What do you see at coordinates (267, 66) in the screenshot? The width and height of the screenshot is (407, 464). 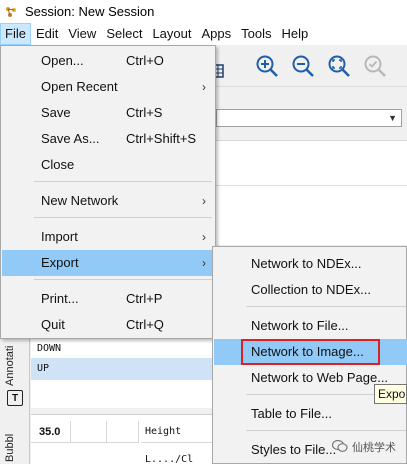 I see `zoom-in-icon` at bounding box center [267, 66].